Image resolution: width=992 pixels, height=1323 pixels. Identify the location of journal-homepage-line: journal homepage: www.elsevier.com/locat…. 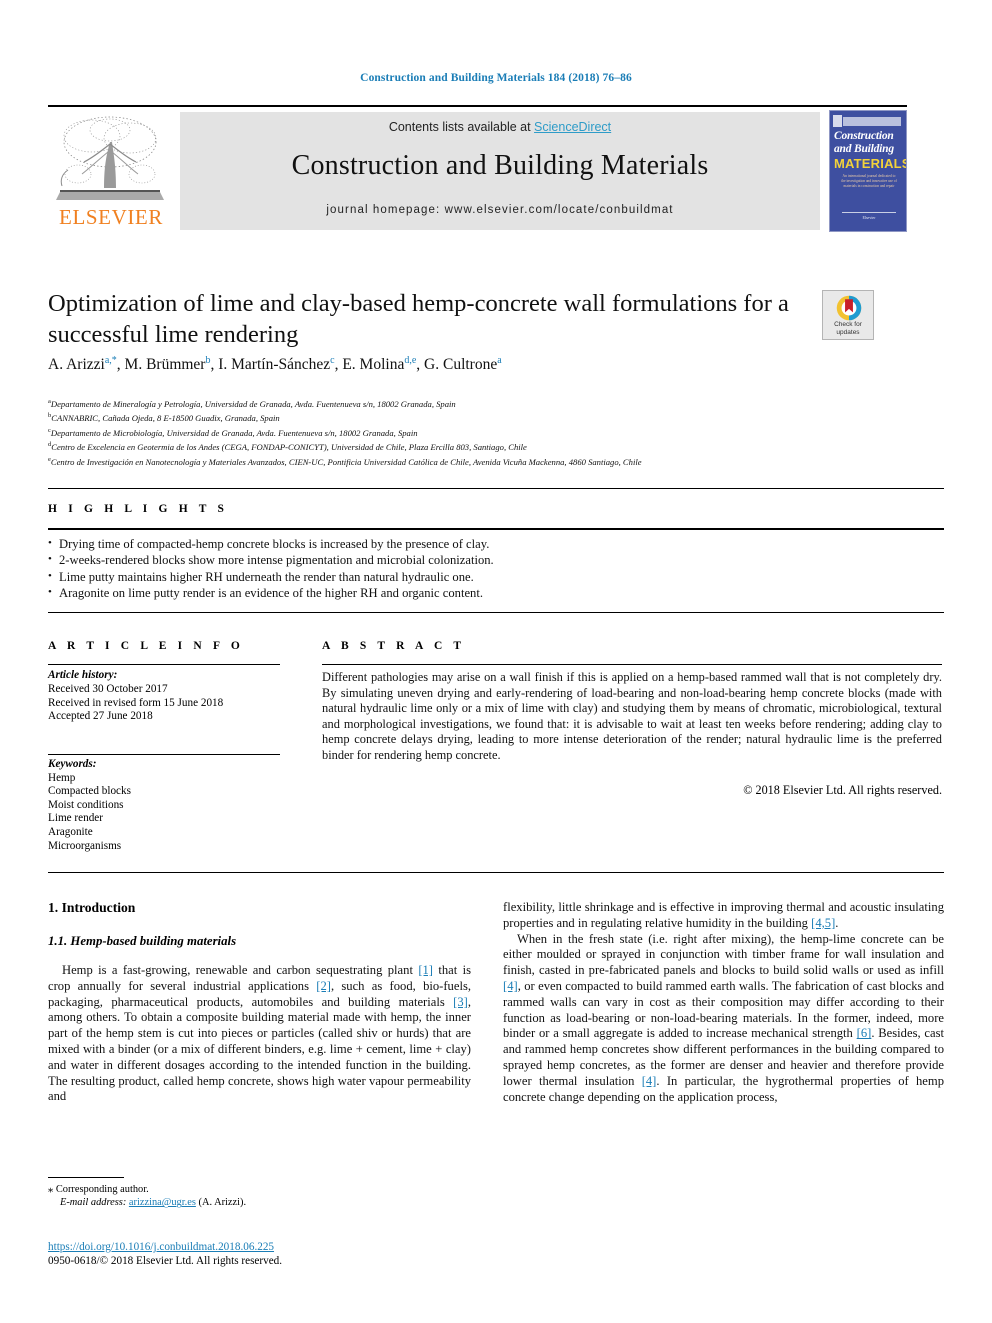
(500, 210).